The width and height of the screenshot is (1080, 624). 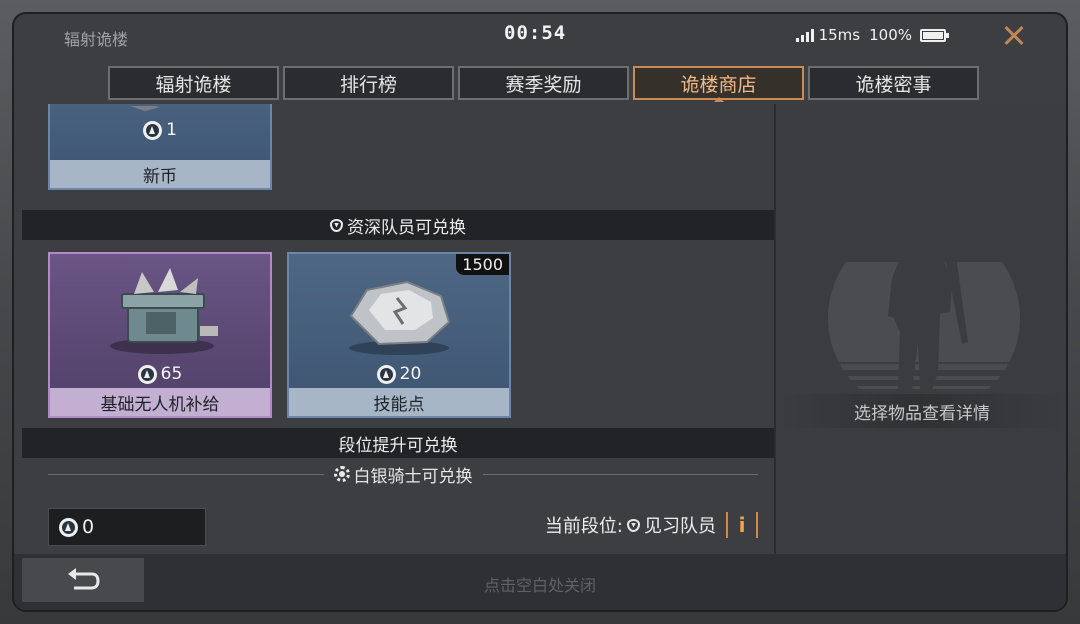 I want to click on detail-placeholder: 选择物品查看详情, so click(x=921, y=411).